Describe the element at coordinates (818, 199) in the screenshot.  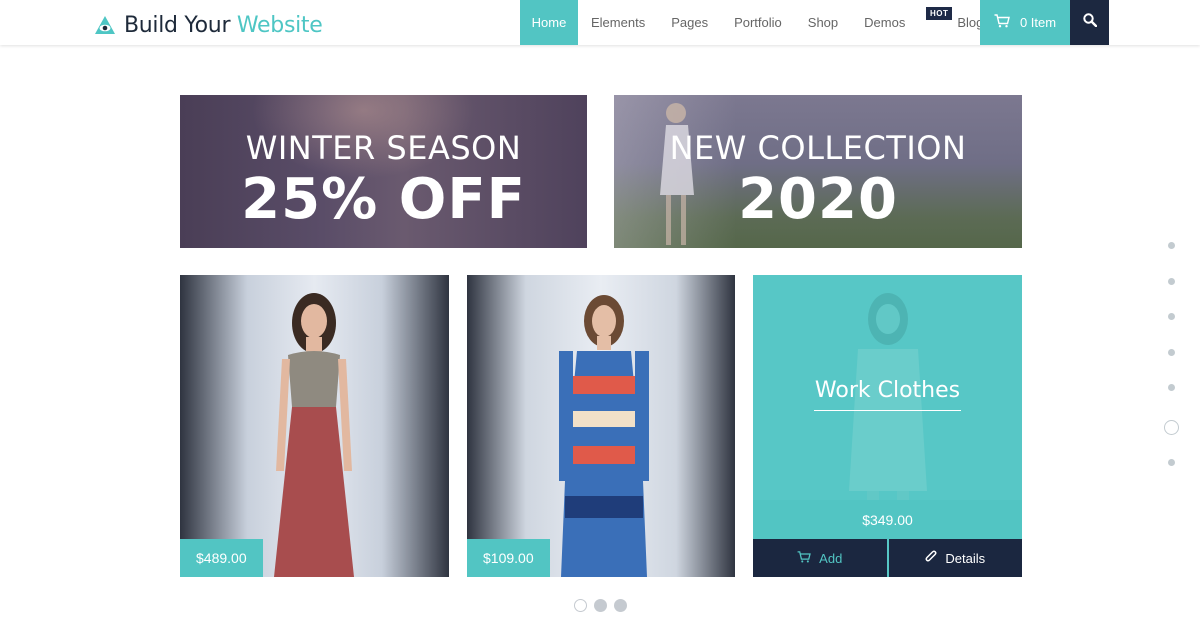
I see `banner-offer: 2020` at that location.